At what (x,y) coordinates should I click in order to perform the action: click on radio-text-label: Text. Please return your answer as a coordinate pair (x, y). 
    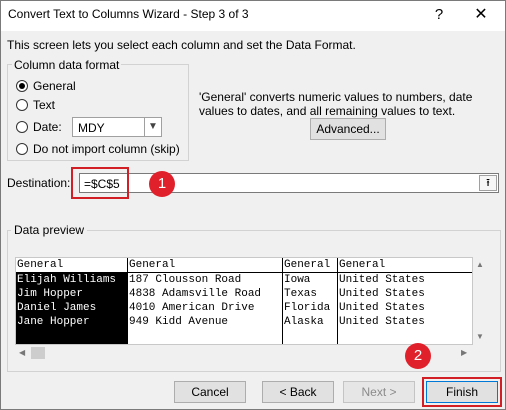
    Looking at the image, I should click on (44, 105).